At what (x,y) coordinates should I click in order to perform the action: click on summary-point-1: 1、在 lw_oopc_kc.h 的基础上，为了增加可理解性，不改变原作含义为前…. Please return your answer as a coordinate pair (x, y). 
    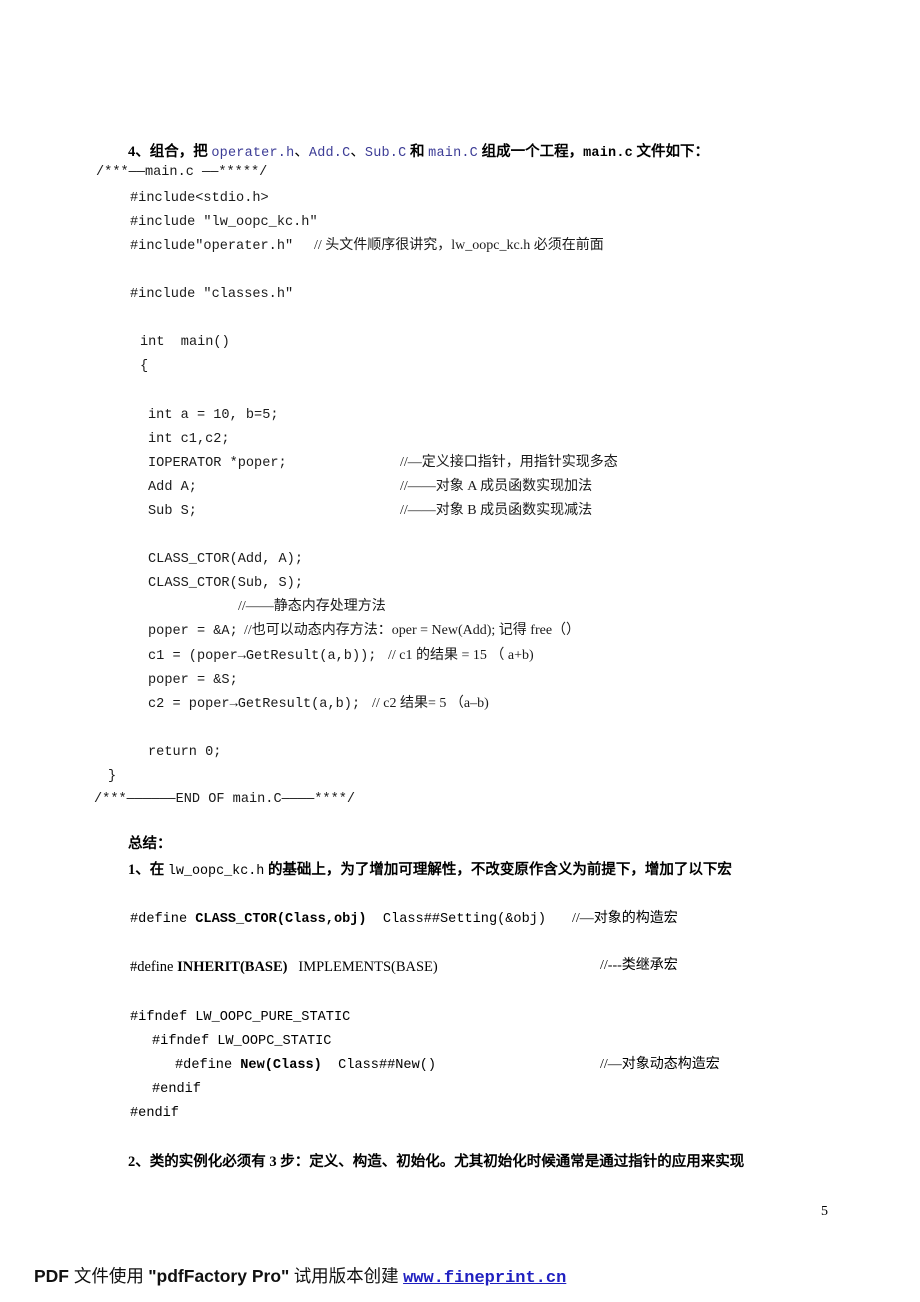
    Looking at the image, I should click on (430, 870).